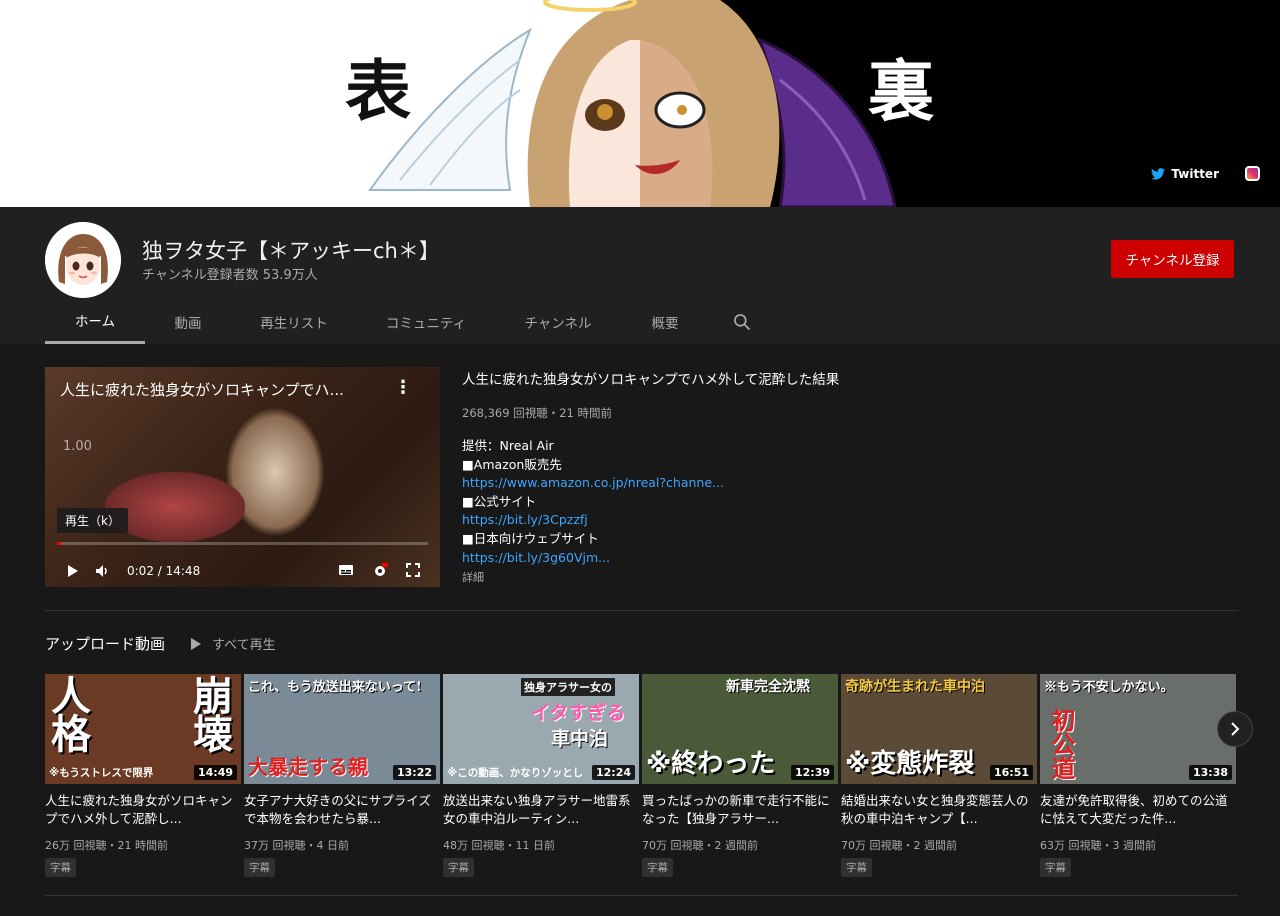  I want to click on video-meta: 63万 回視聴・3 週間前, so click(1098, 845).